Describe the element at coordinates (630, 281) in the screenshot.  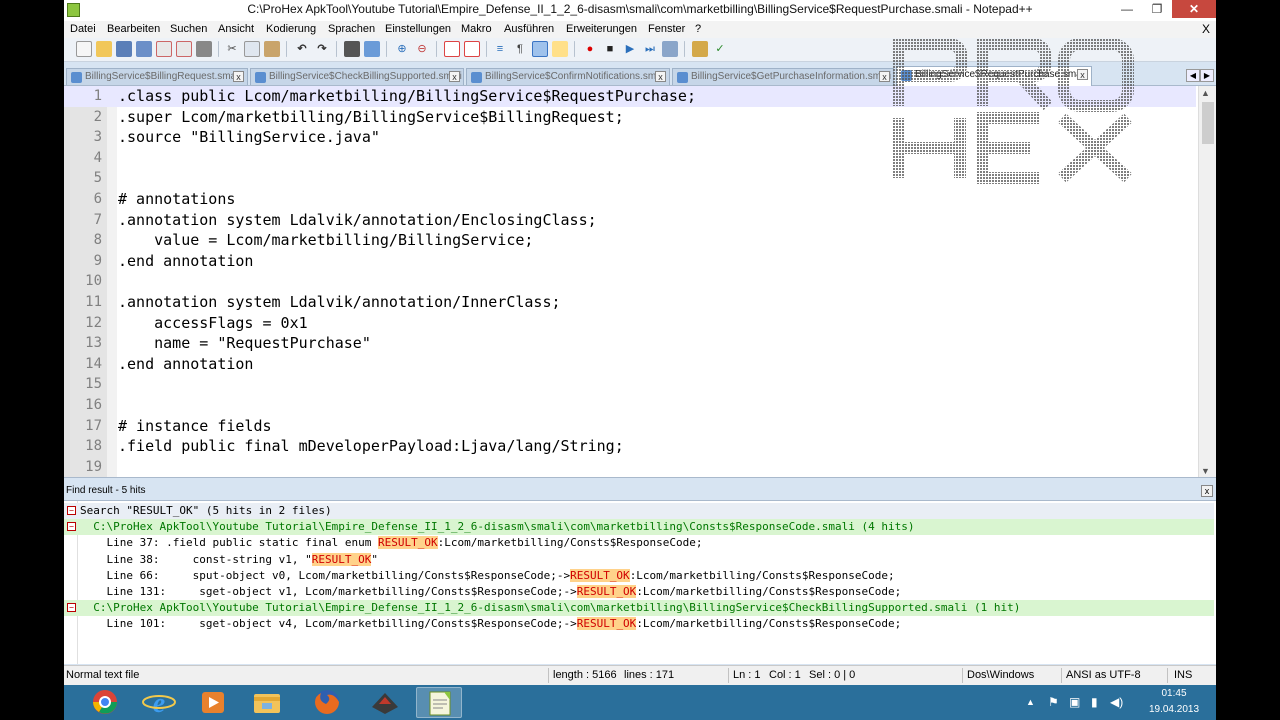
I see `code-line: 10` at that location.